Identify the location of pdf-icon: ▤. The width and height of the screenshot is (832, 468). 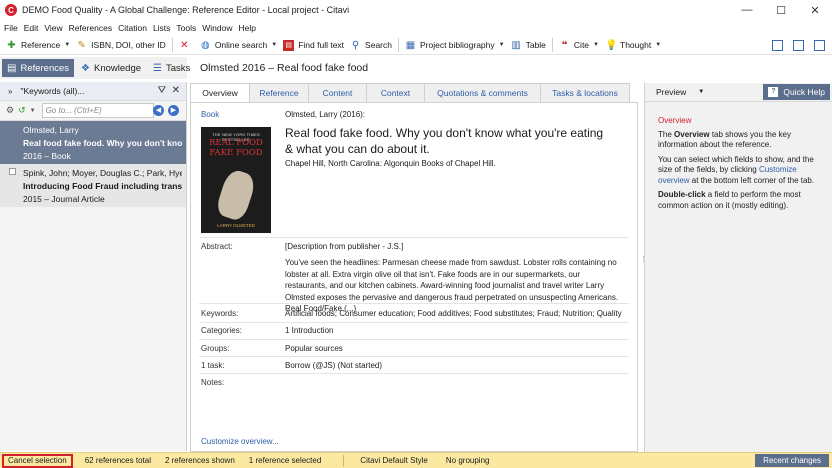
(289, 45).